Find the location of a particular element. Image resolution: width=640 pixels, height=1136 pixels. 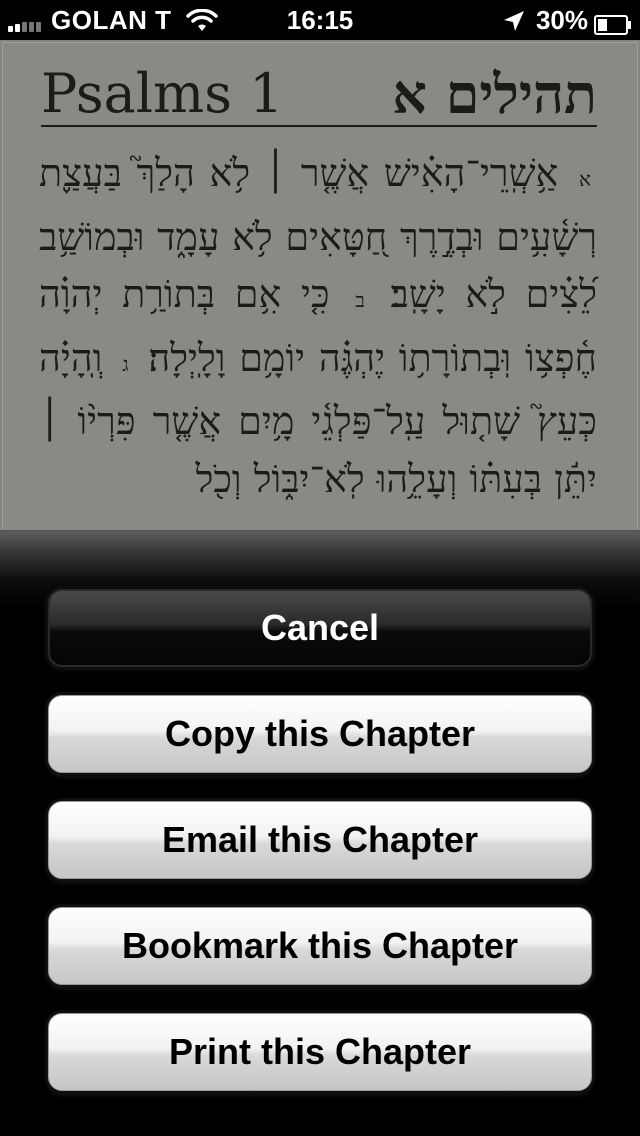

status-bar: GOLAN T 16:15 30% is located at coordinates (320, 20).